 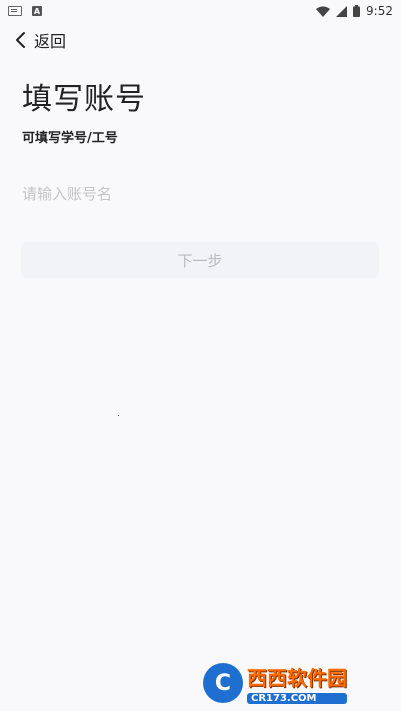 What do you see at coordinates (342, 11) in the screenshot?
I see `signal-icon` at bounding box center [342, 11].